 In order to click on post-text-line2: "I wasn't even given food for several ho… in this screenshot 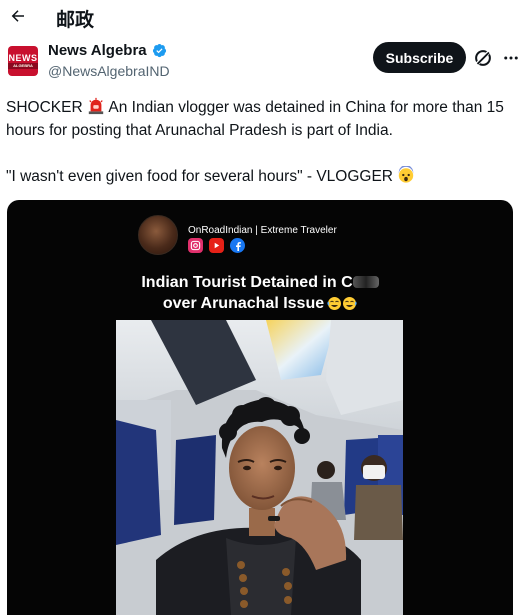, I will do `click(202, 176)`.